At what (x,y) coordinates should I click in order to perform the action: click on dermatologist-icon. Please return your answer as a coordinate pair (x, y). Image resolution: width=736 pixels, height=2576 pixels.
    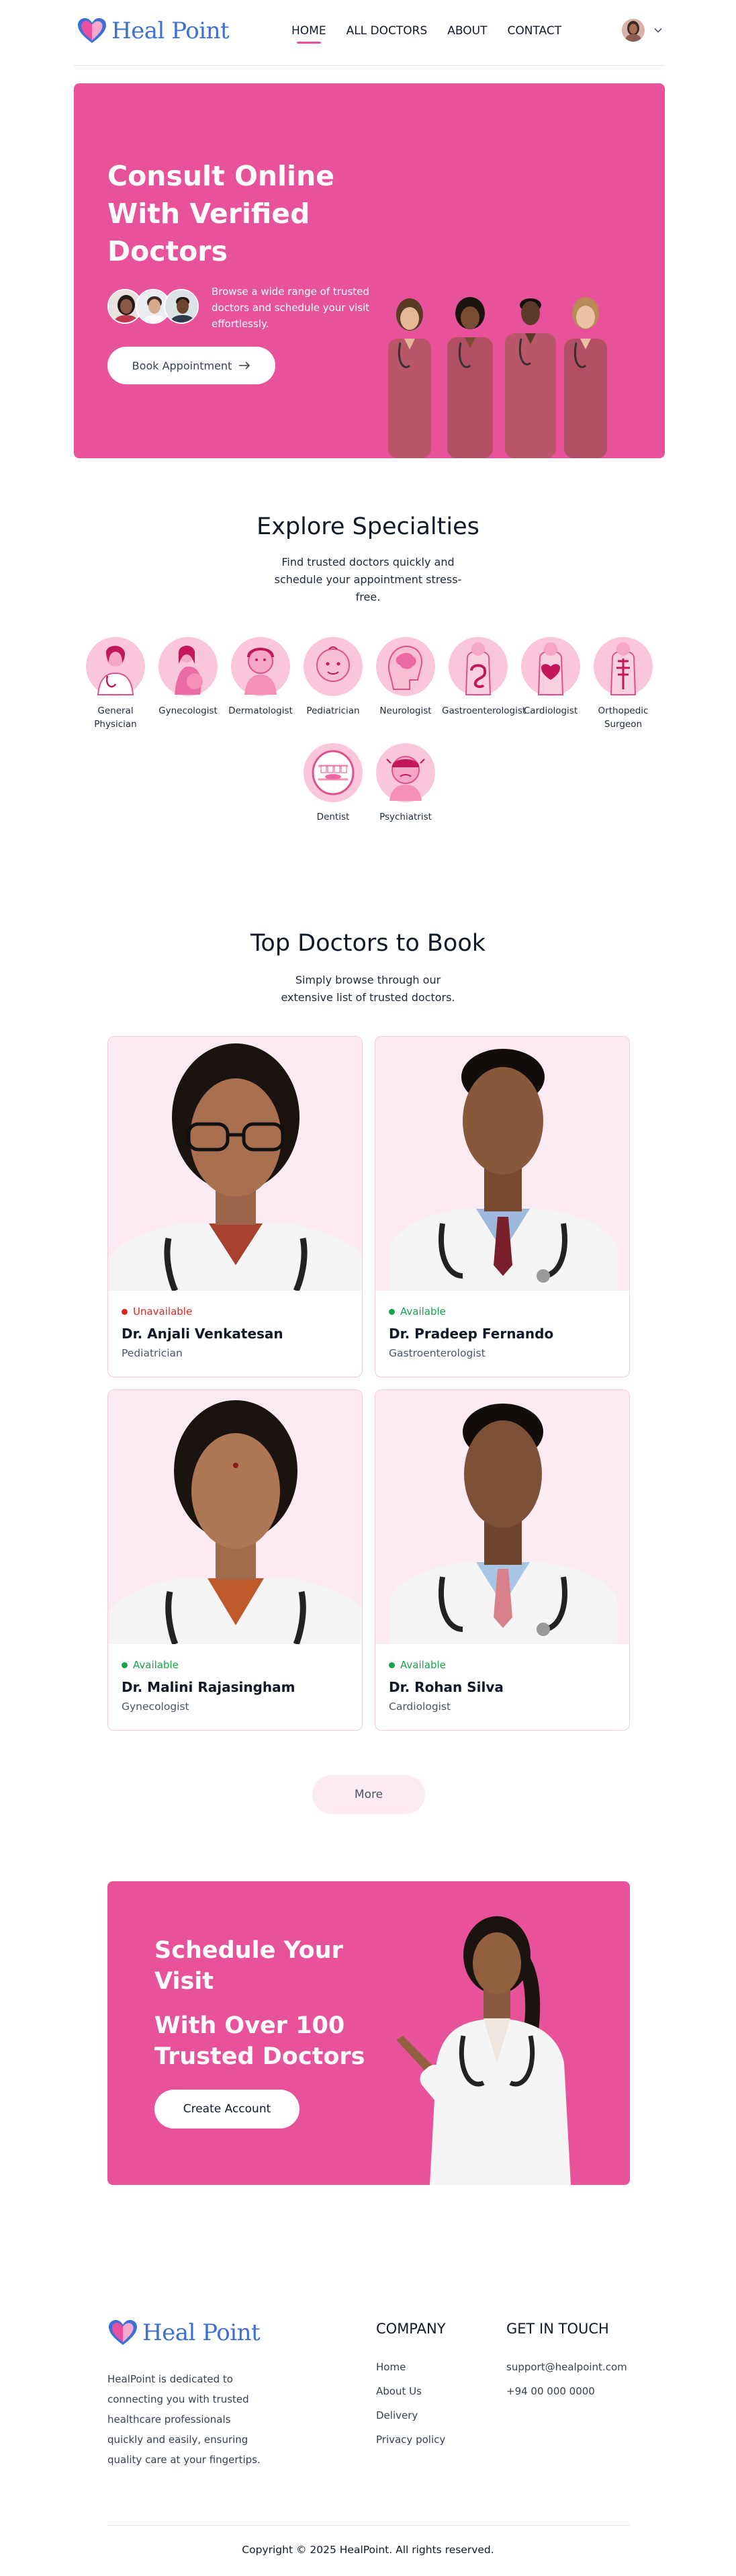
    Looking at the image, I should click on (260, 666).